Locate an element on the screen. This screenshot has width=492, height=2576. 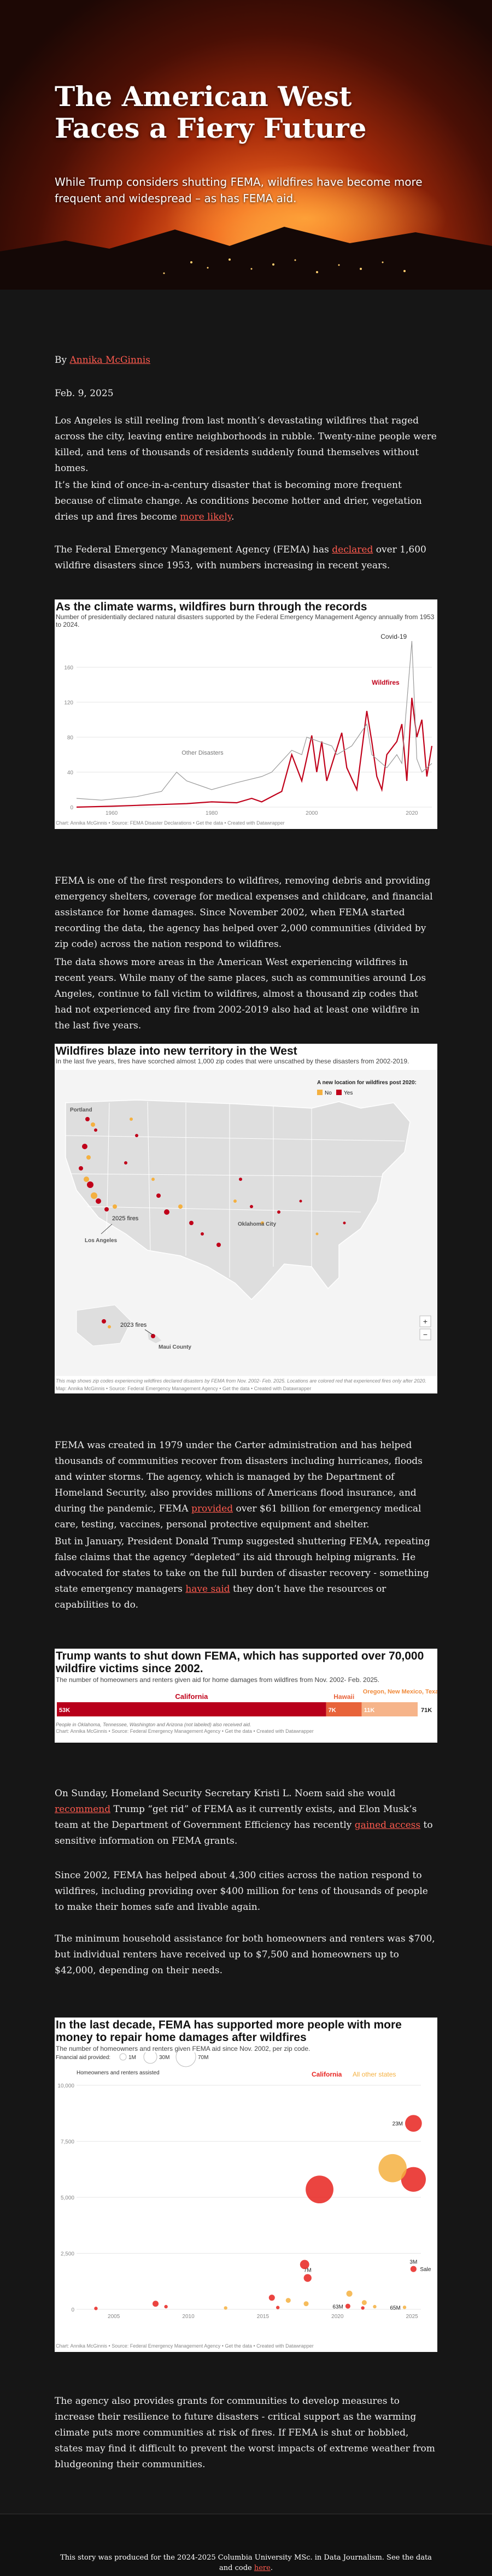
title-line-2: Faces a Fiery Future is located at coordinates (211, 128).